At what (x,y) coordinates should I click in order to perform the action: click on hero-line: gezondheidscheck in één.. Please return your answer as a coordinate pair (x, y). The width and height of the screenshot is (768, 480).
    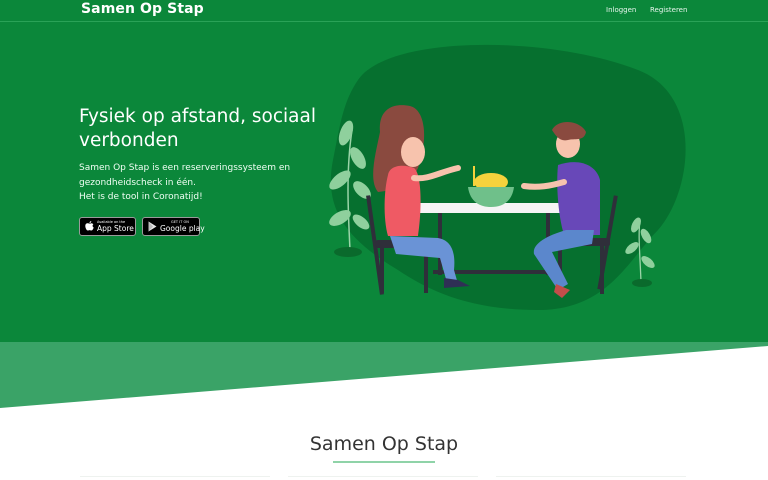
    Looking at the image, I should click on (137, 182).